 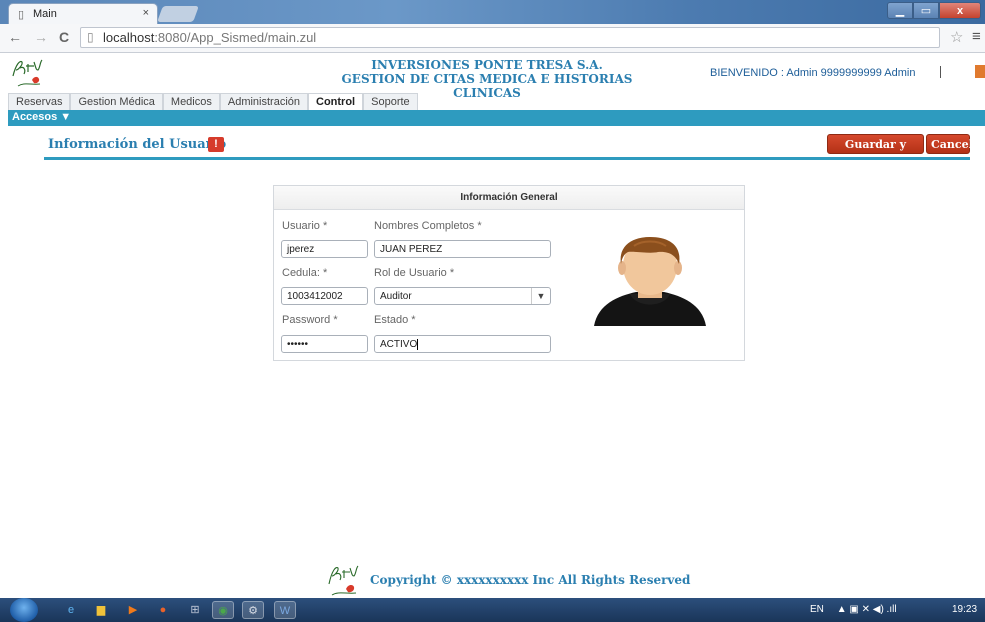 I want to click on rol-label: Rol de Usuario *, so click(x=414, y=273).